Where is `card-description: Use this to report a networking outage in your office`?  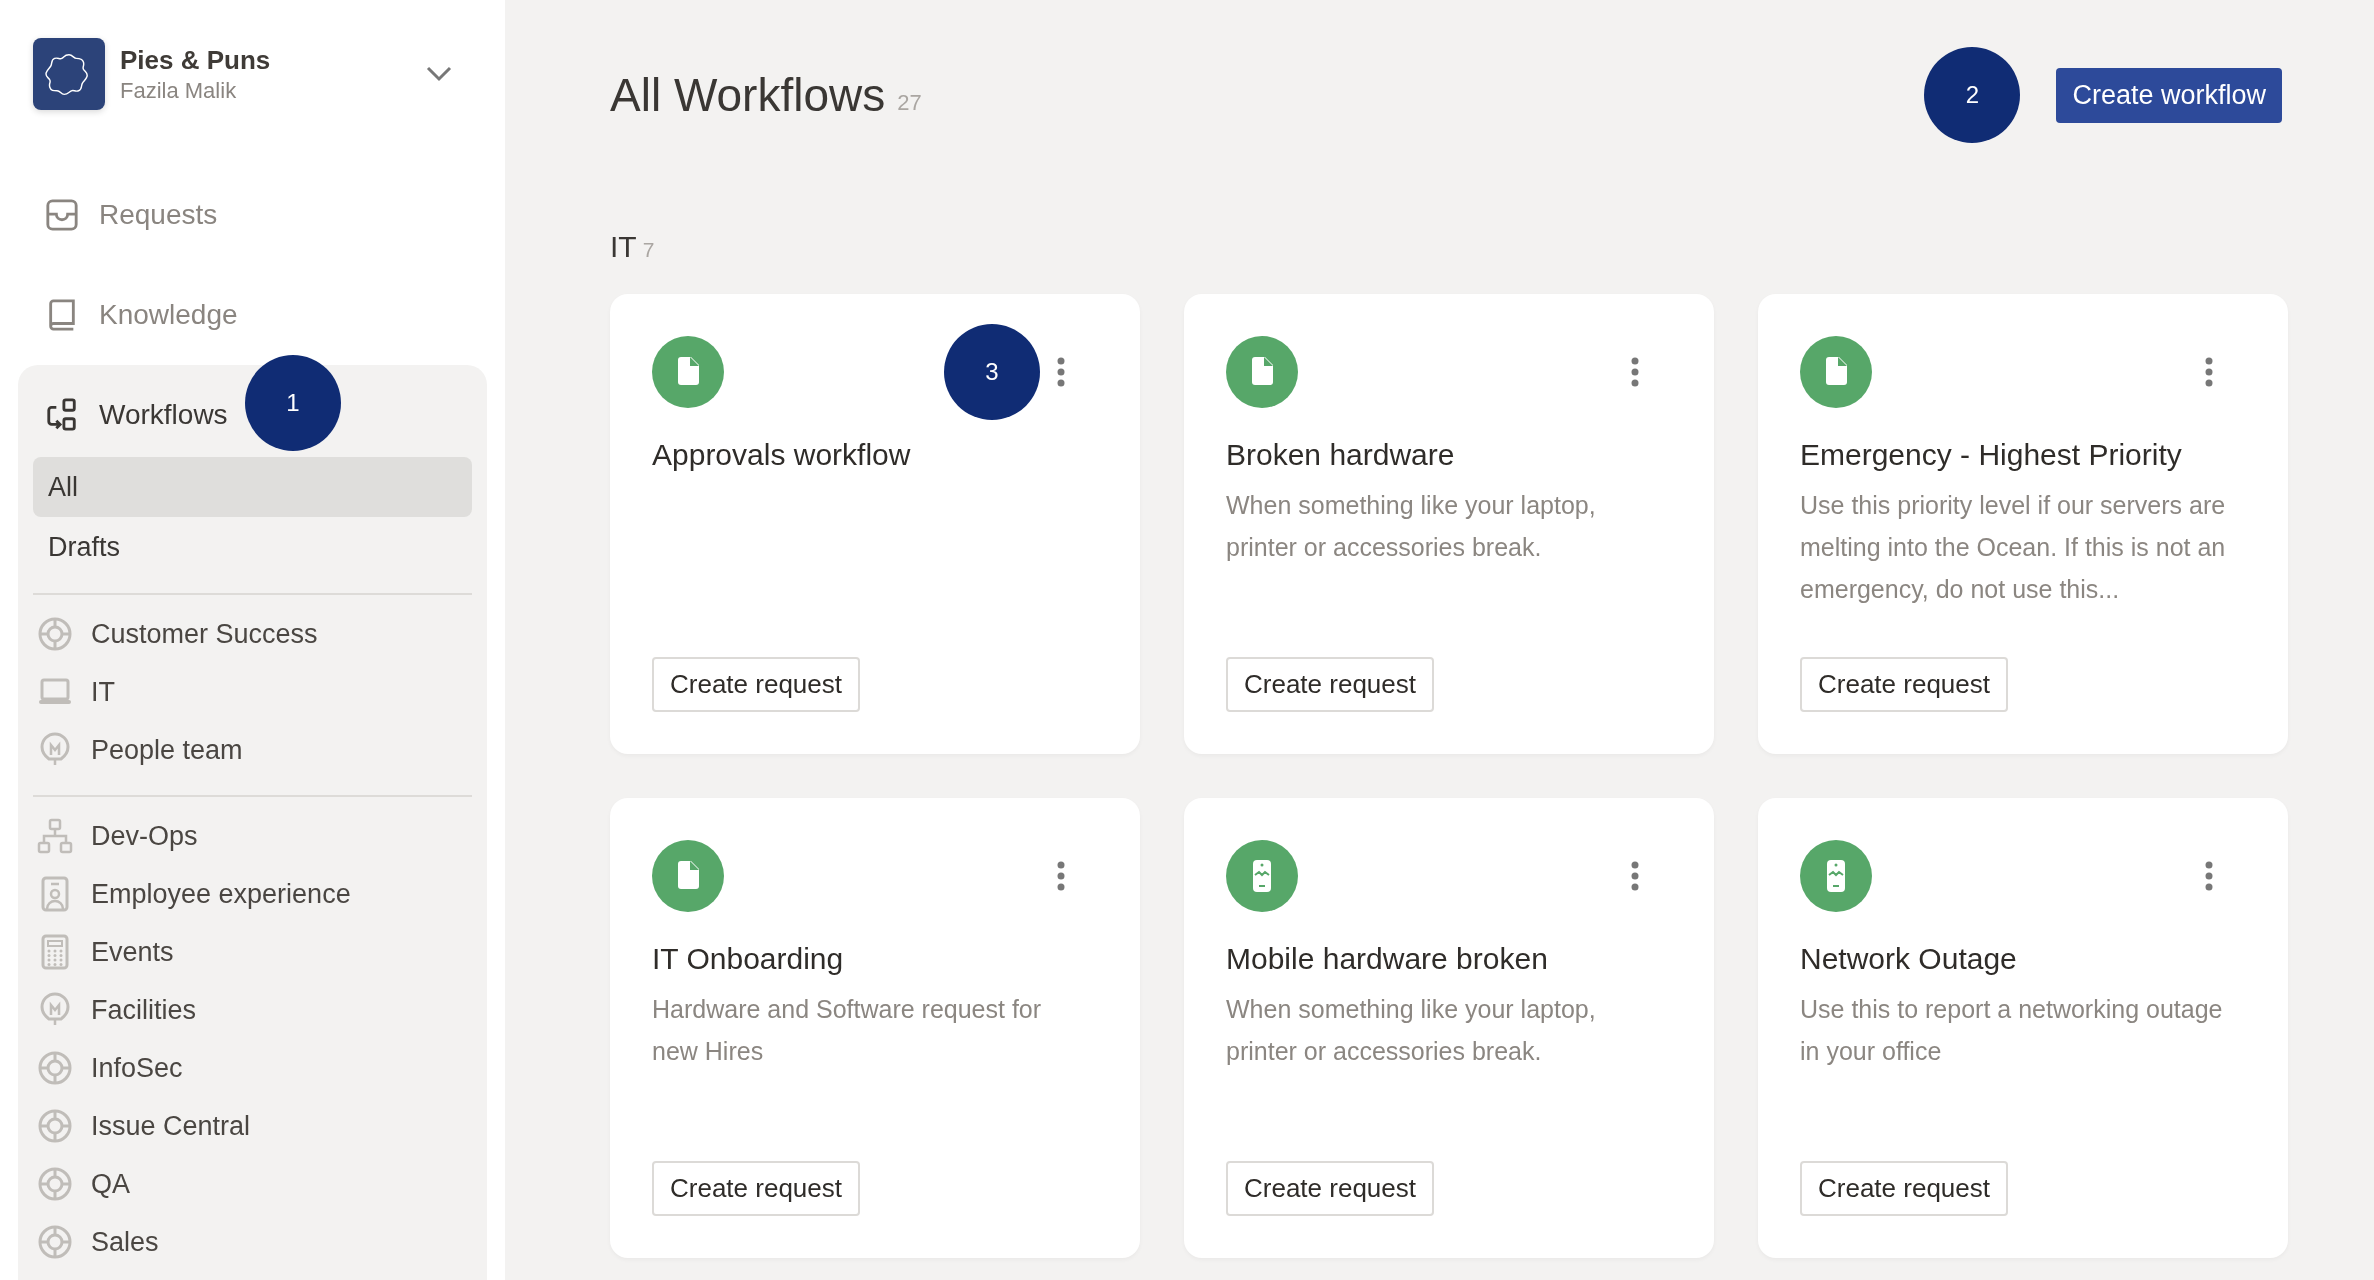
card-description: Use this to report a networking outage in your office is located at coordinates (2012, 1030).